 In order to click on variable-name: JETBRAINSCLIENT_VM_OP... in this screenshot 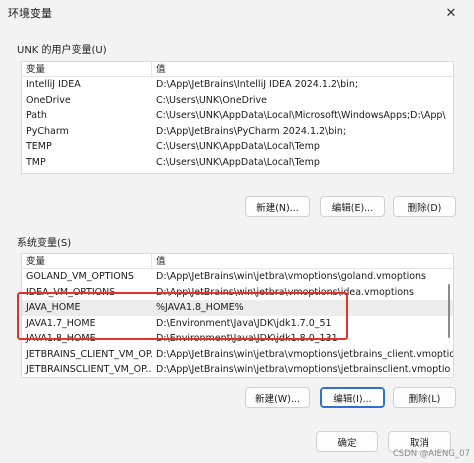, I will do `click(89, 370)`.